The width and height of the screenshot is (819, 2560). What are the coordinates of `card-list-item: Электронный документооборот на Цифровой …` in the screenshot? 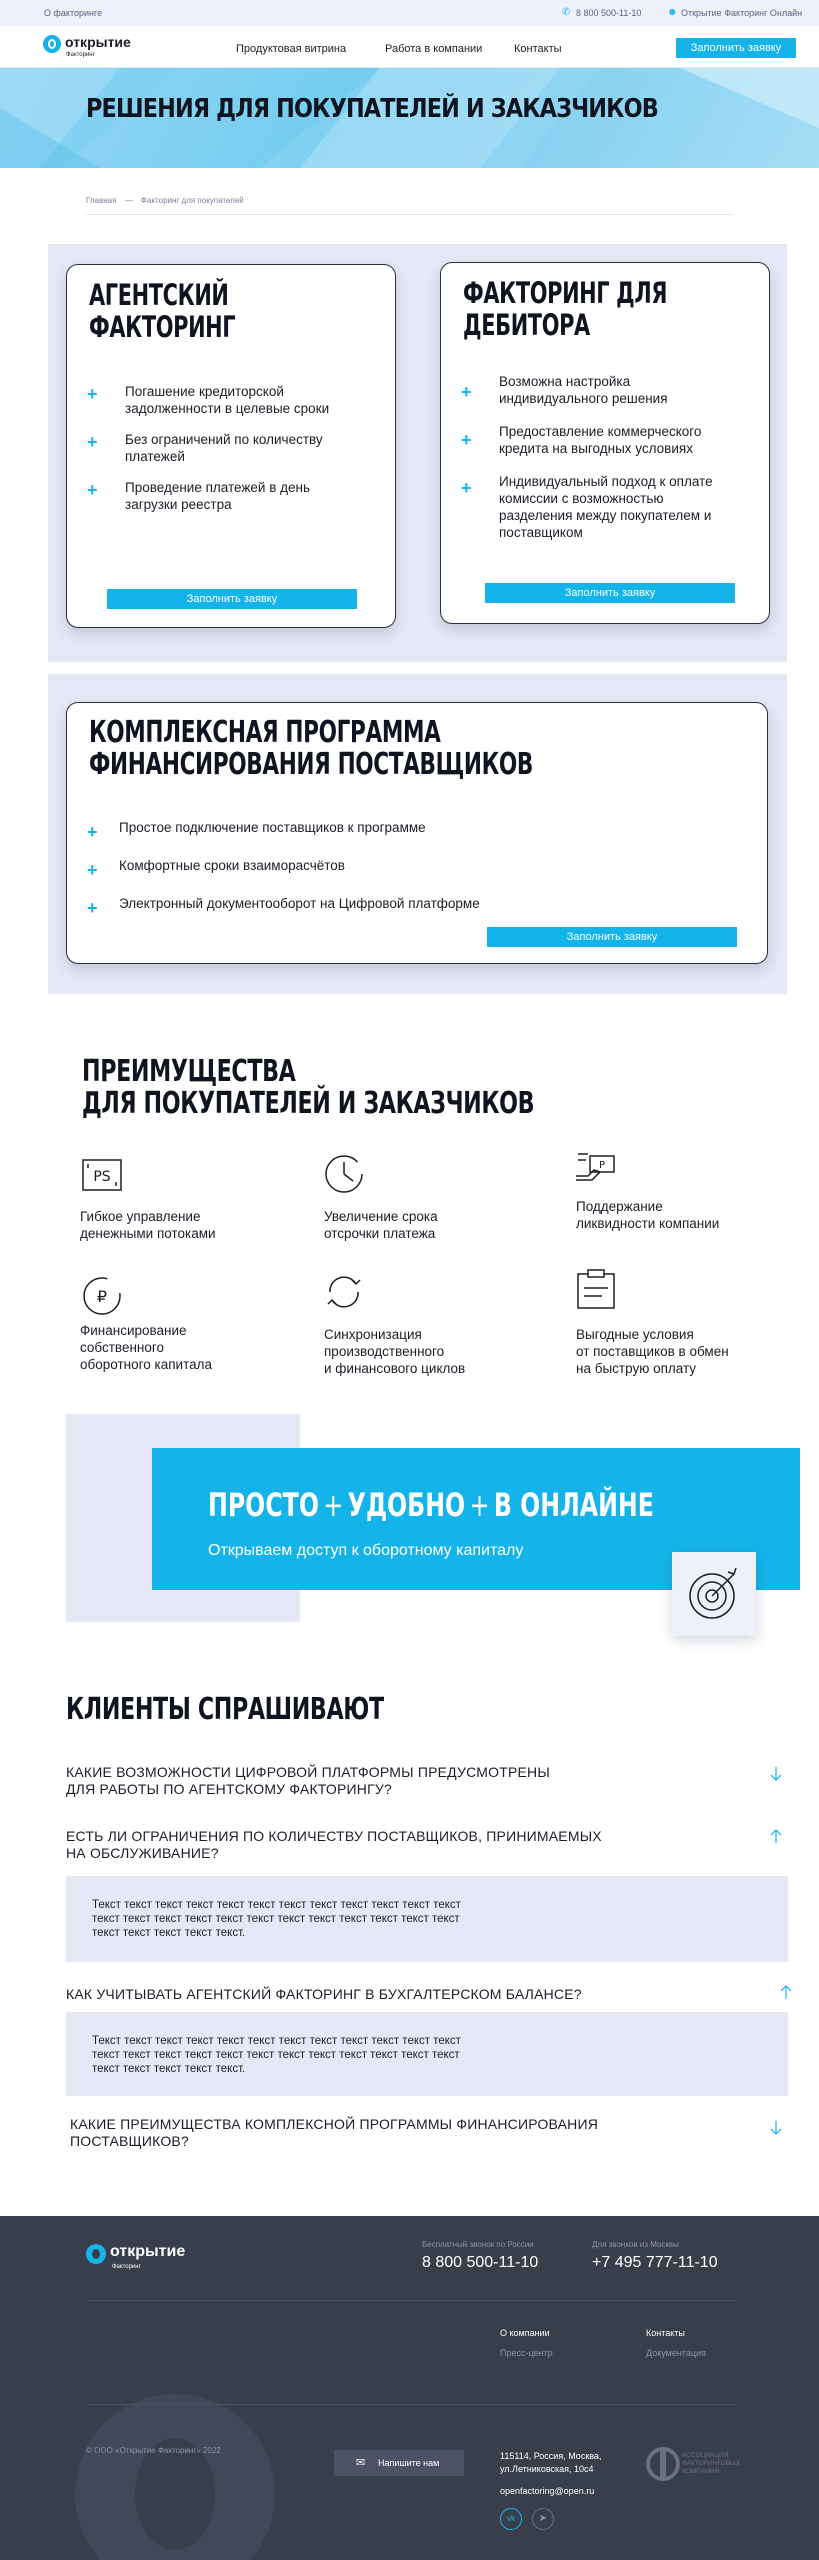 It's located at (299, 903).